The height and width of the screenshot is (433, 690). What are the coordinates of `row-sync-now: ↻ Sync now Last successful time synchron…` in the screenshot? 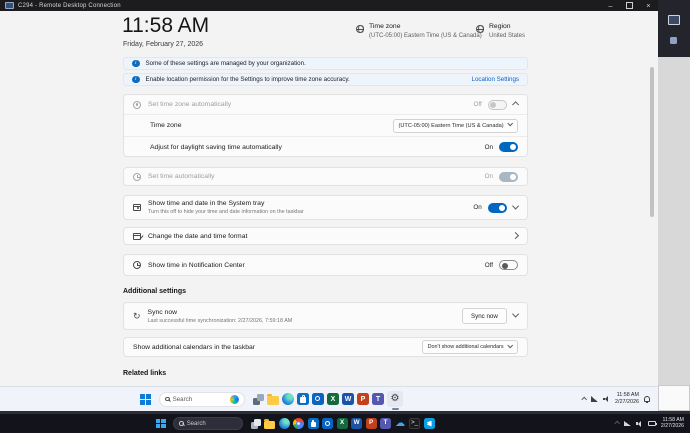 It's located at (325, 316).